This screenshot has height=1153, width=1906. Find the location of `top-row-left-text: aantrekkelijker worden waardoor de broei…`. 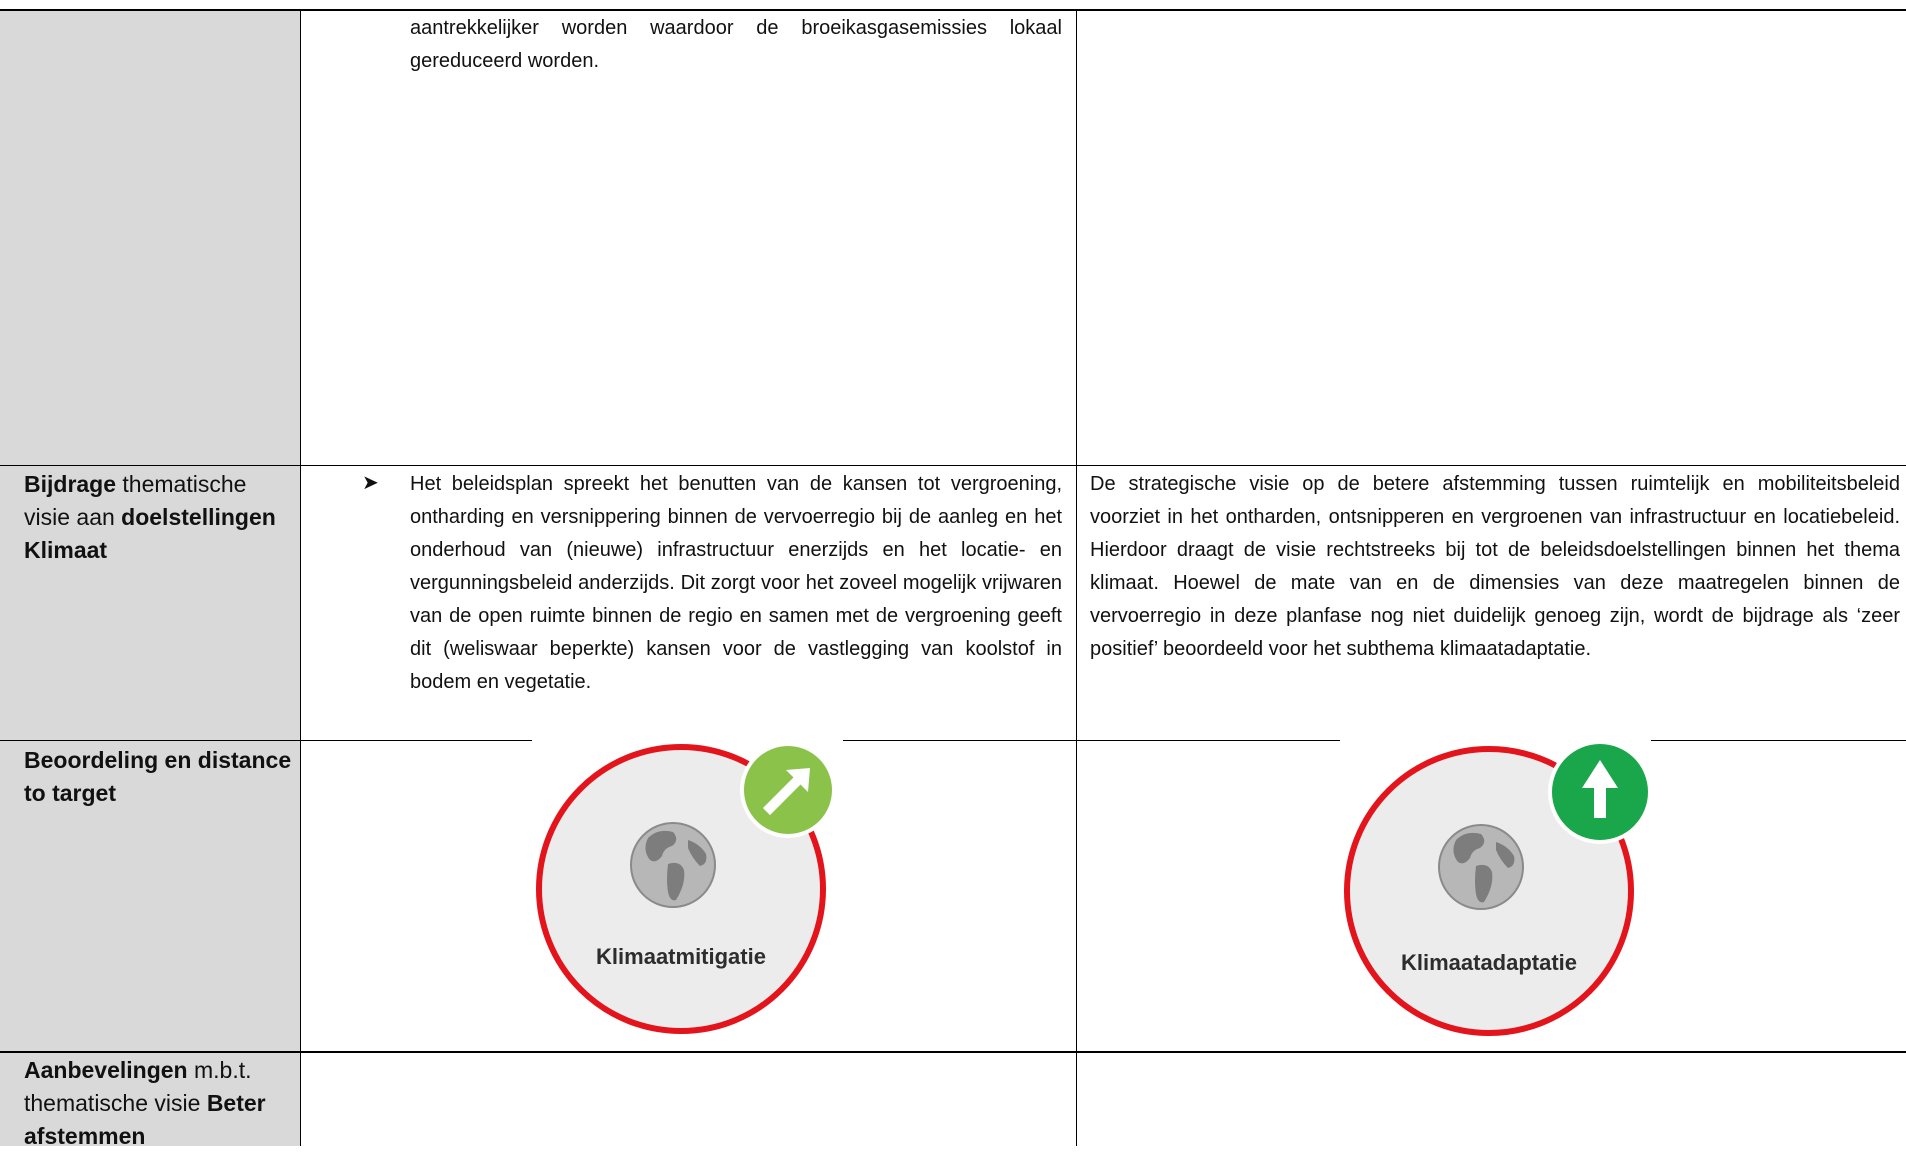

top-row-left-text: aantrekkelijker worden waardoor de broei… is located at coordinates (736, 44).